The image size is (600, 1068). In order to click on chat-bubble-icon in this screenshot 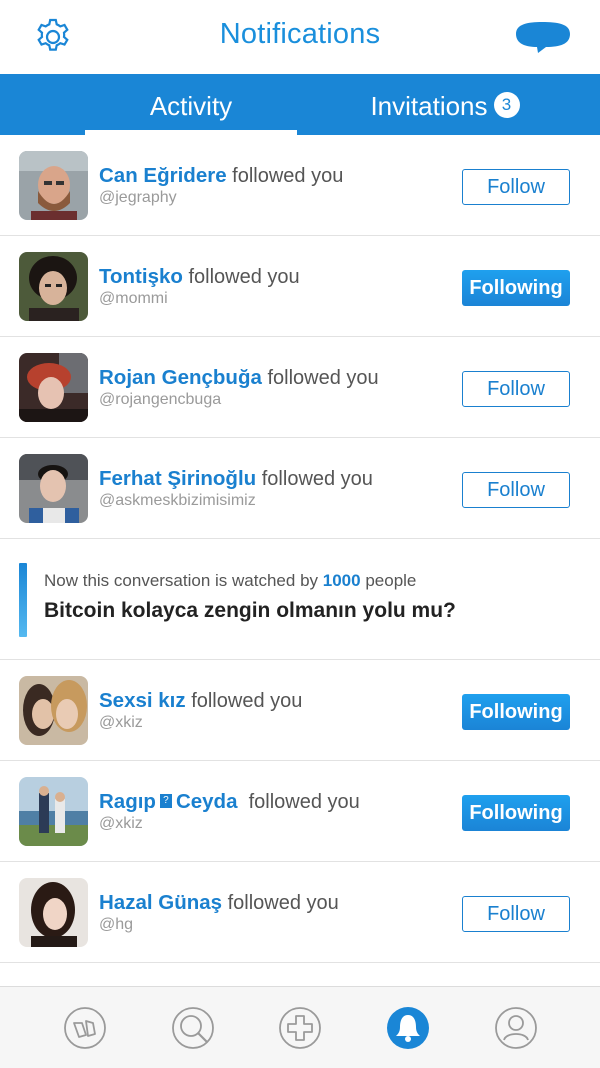, I will do `click(543, 37)`.